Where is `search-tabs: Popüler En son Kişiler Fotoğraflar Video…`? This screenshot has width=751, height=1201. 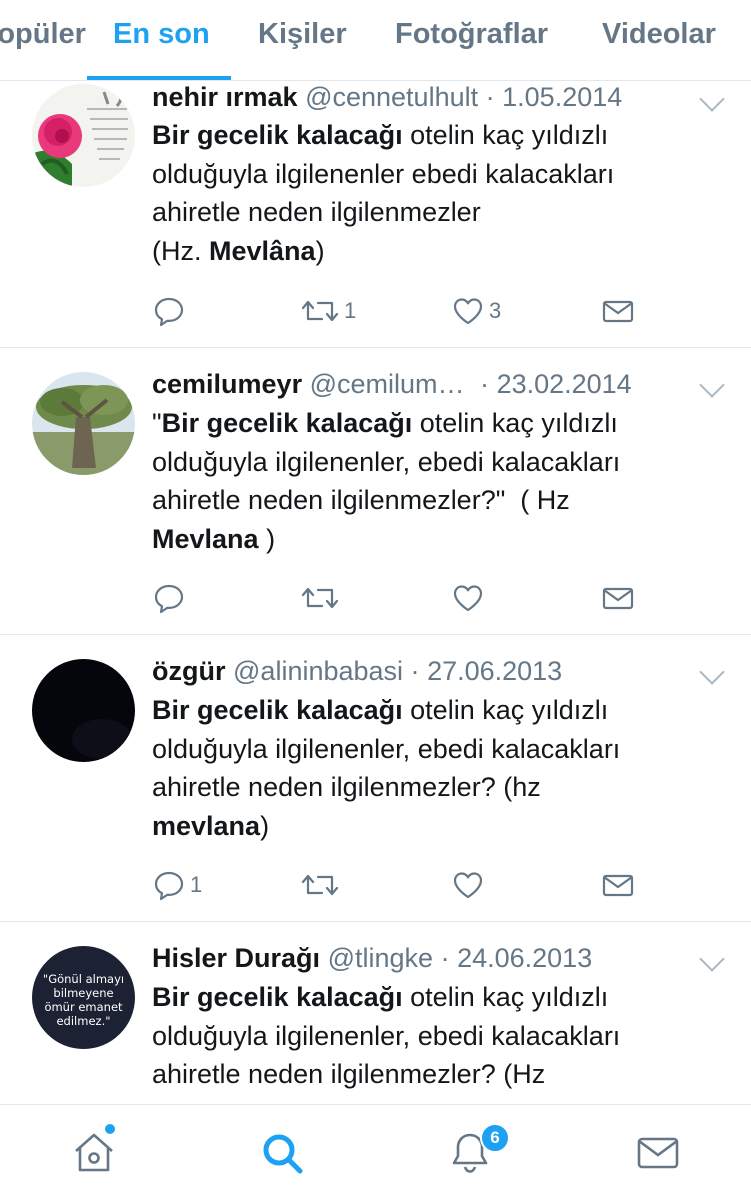
search-tabs: Popüler En son Kişiler Fotoğraflar Video… is located at coordinates (375, 40).